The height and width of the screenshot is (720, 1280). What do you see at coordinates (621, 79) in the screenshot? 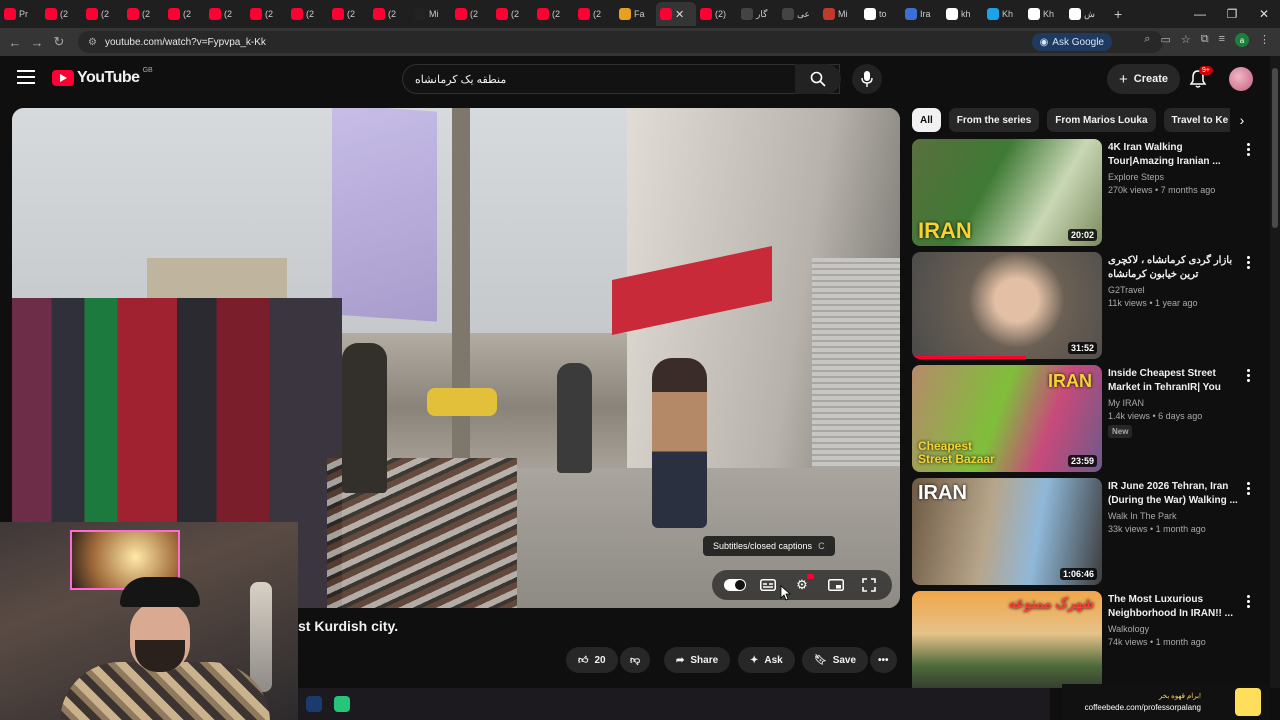
I see `search-input: منطقه یک کرمانشاه ✕` at bounding box center [621, 79].